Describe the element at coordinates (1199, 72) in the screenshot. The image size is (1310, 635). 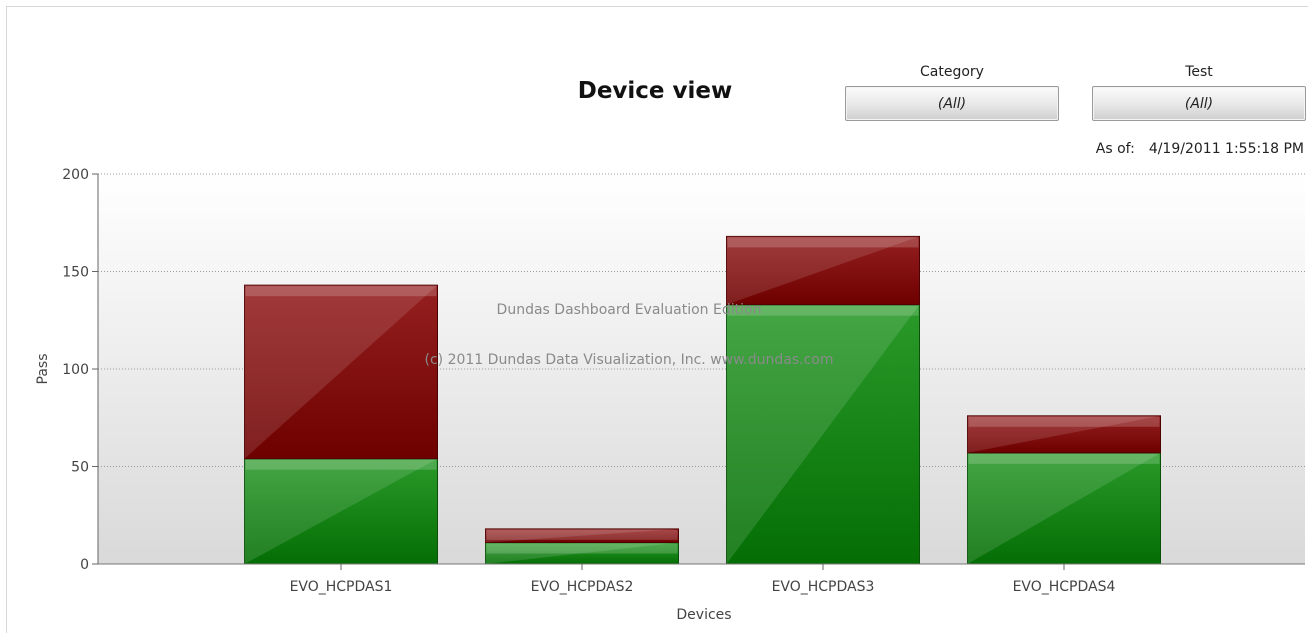
I see `test-filter-label: Test` at that location.